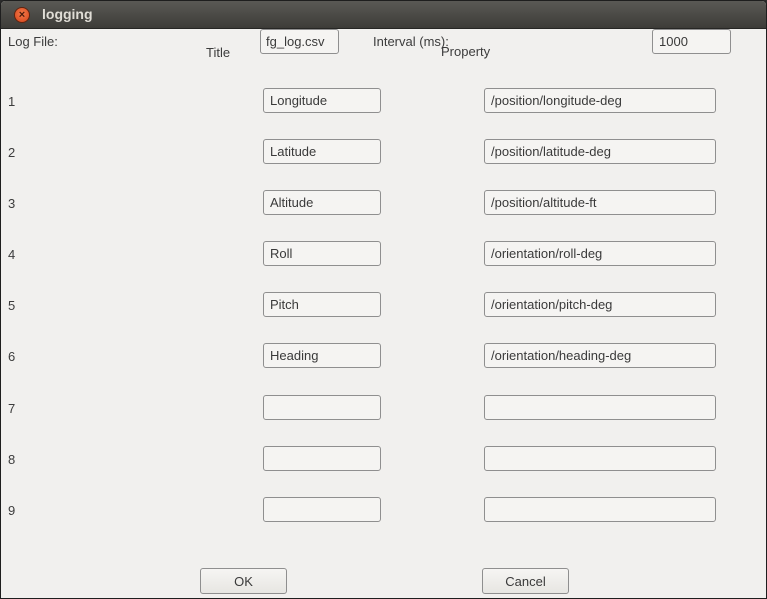  Describe the element at coordinates (411, 41) in the screenshot. I see `interval-label: Interval (ms):` at that location.